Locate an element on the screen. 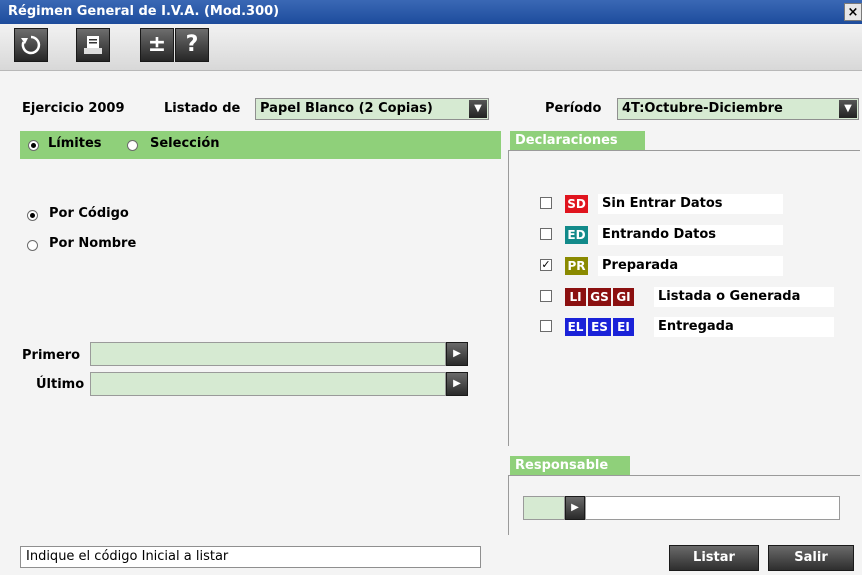  salir-button: Salir is located at coordinates (811, 558).